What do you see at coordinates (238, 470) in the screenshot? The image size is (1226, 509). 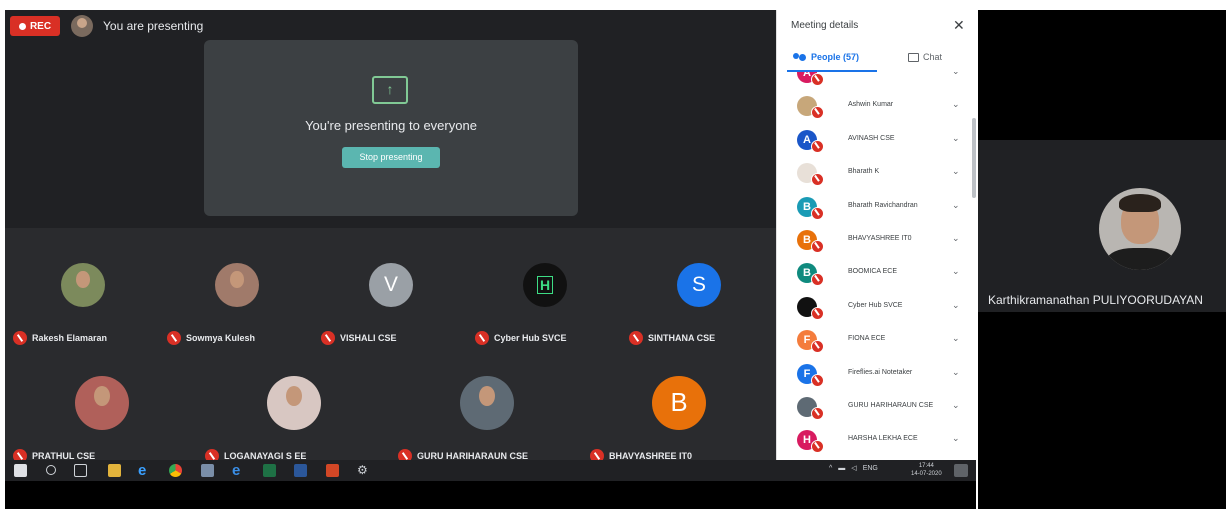 I see `edge-icon: e` at bounding box center [238, 470].